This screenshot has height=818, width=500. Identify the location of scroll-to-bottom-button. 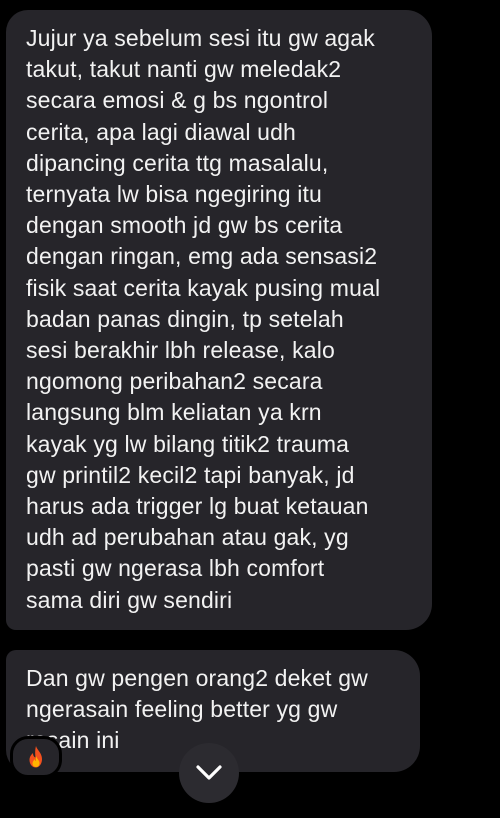
(209, 773).